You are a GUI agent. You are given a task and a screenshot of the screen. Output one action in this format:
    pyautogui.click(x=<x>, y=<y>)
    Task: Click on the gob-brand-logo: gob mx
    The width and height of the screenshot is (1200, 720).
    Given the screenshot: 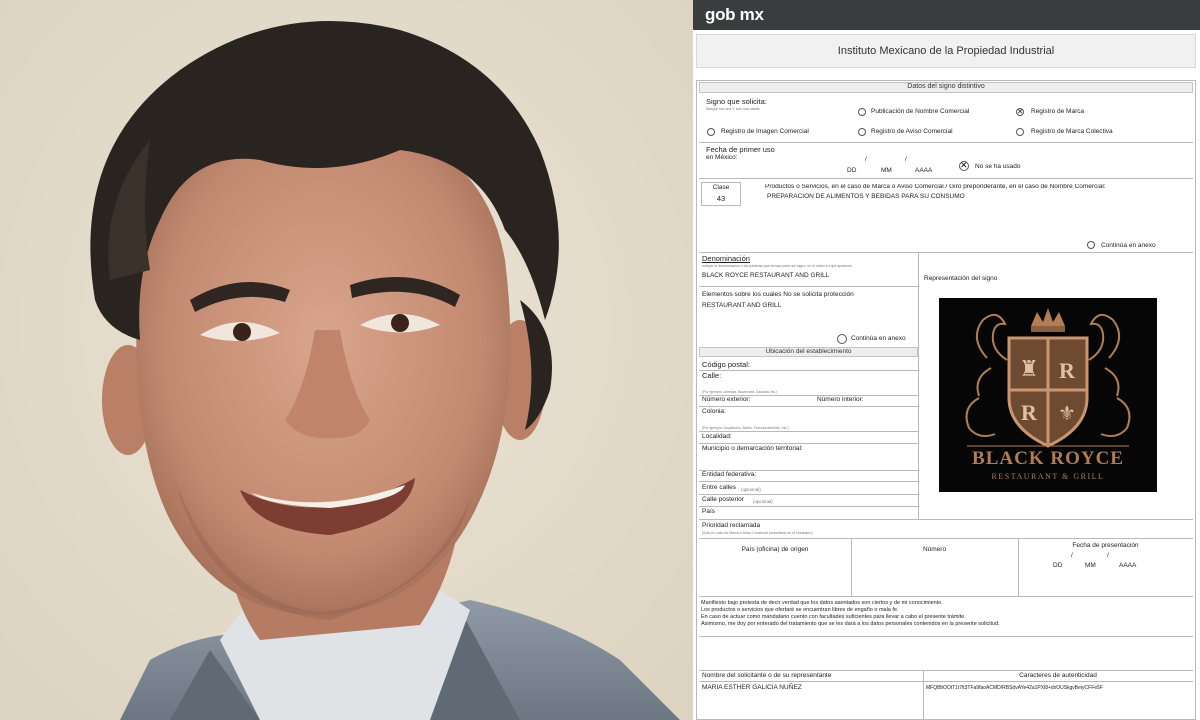 What is the action you would take?
    pyautogui.click(x=734, y=14)
    